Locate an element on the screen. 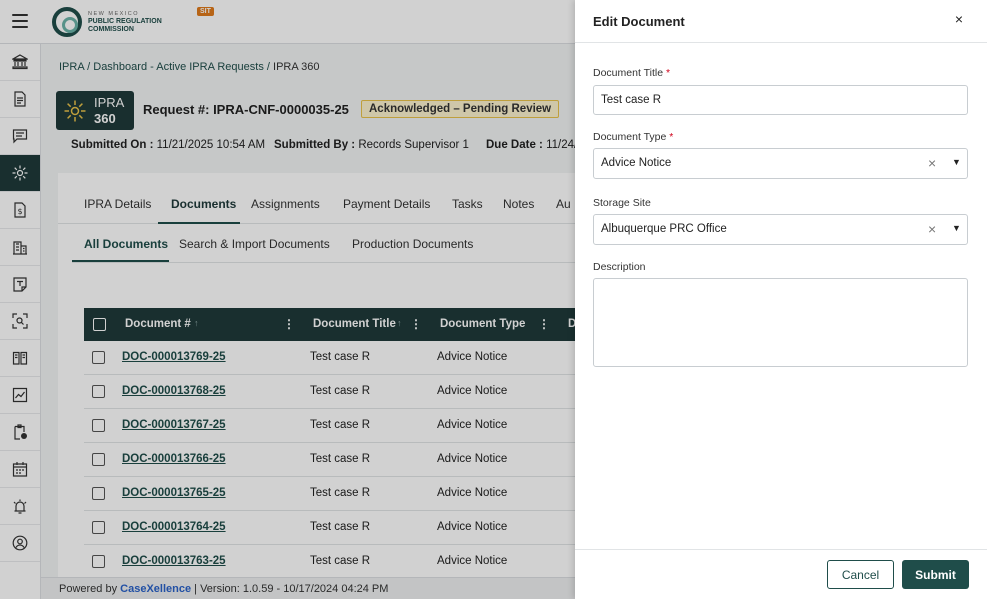  storage-site-select: Albuquerque PRC Office × ▼ is located at coordinates (780, 229).